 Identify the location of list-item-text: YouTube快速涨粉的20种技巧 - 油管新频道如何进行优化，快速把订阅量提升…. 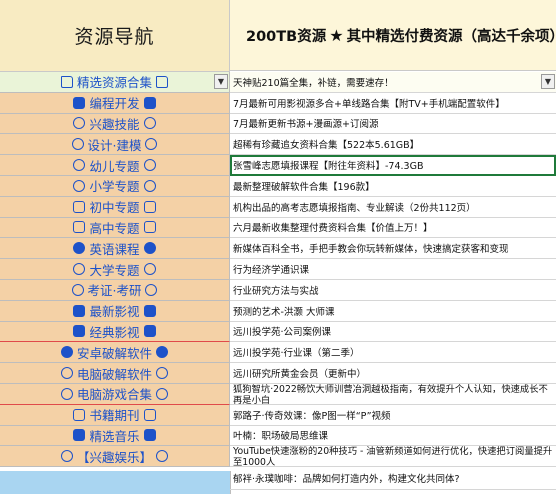
(393, 457).